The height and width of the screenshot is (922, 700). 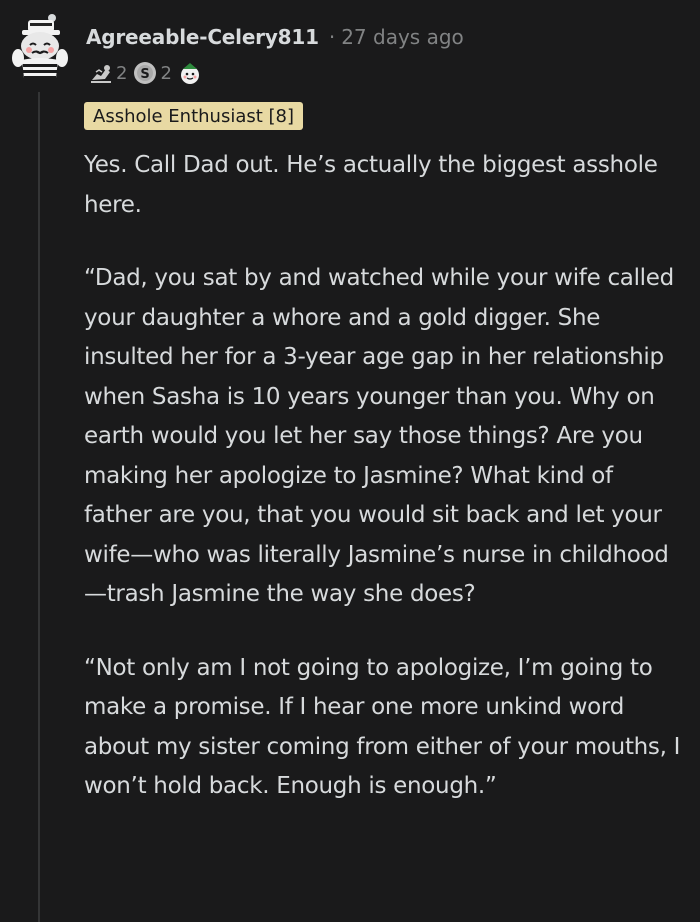 I want to click on user-flair: Asshole Enthusiast [8], so click(x=194, y=116).